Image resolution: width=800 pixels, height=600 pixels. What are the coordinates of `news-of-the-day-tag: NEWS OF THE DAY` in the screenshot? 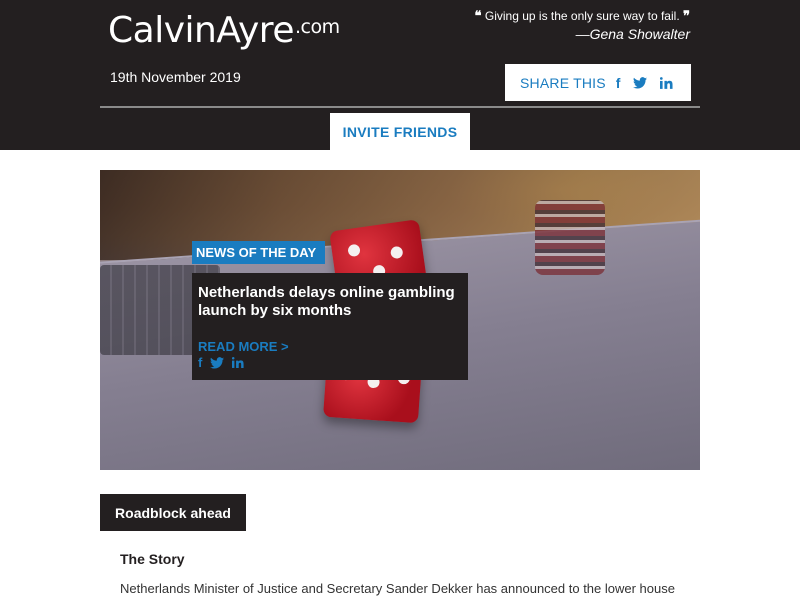 It's located at (259, 252).